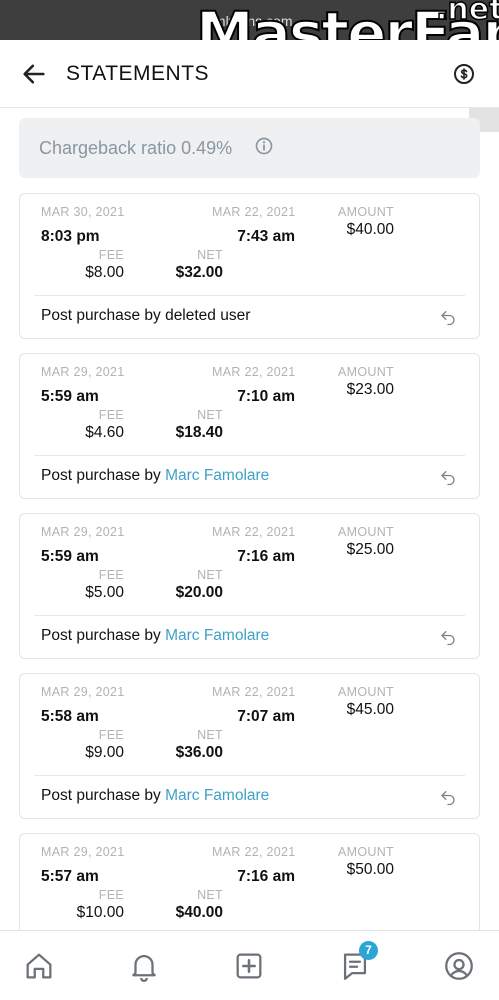  Describe the element at coordinates (464, 74) in the screenshot. I see `dollar-refresh-icon` at that location.